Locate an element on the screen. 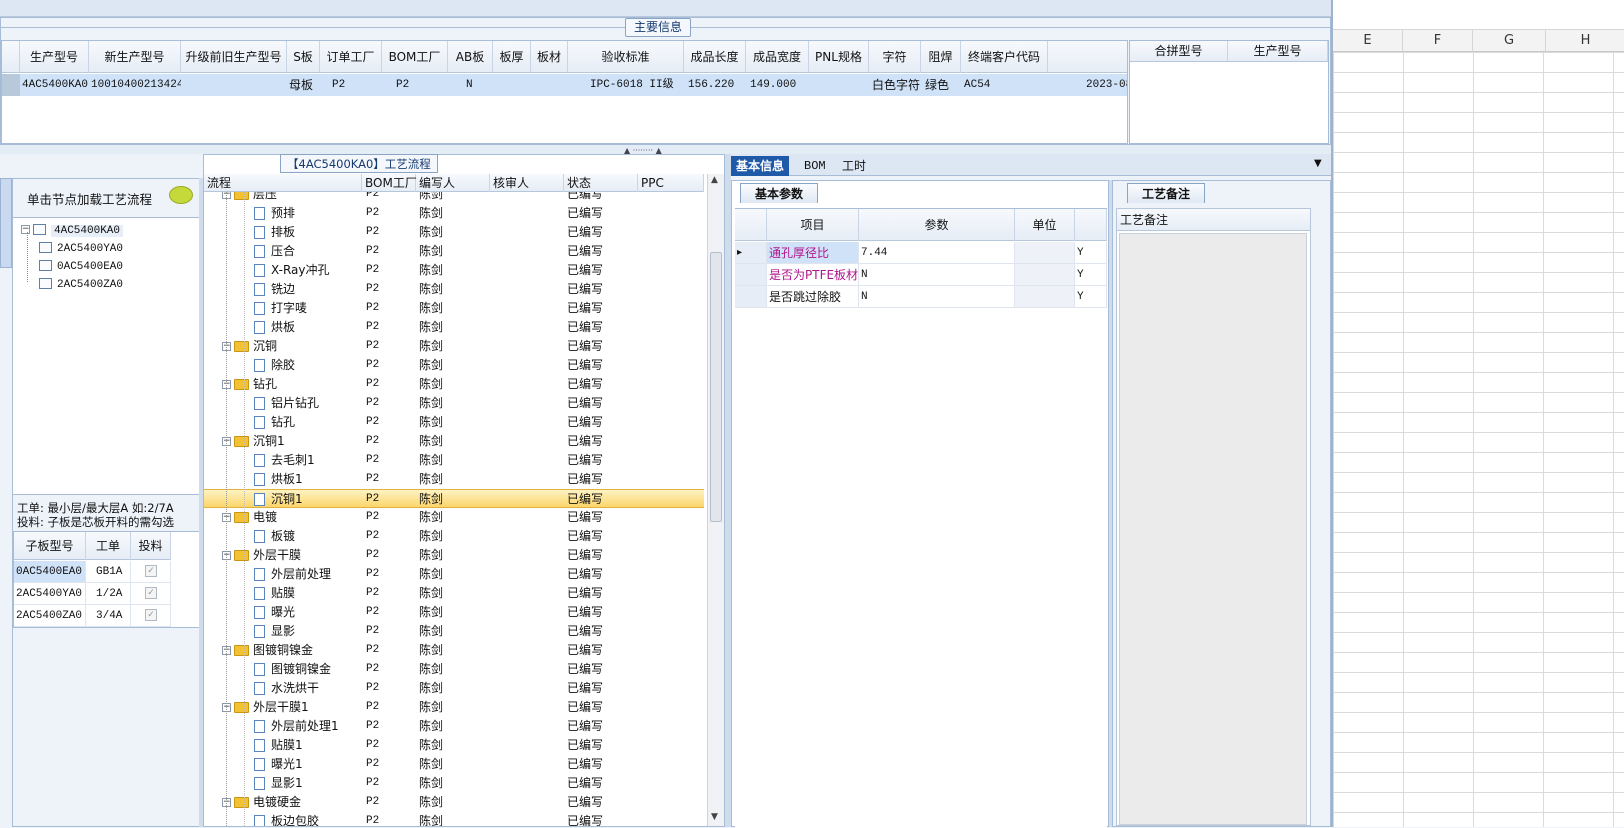  col-header: 终端客户代码 is located at coordinates (1004, 57).